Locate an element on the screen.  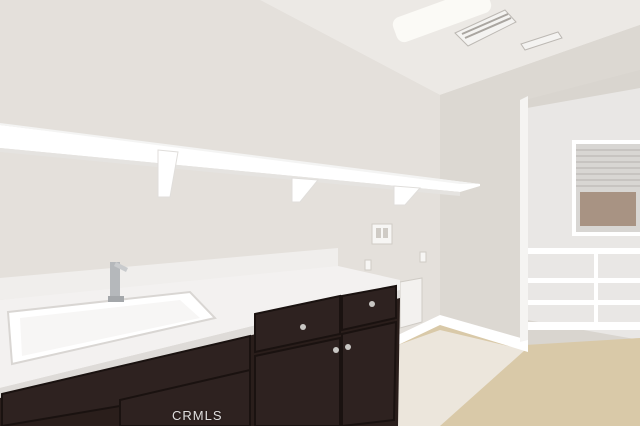
dryer-vent-box is located at coordinates (411, 303).